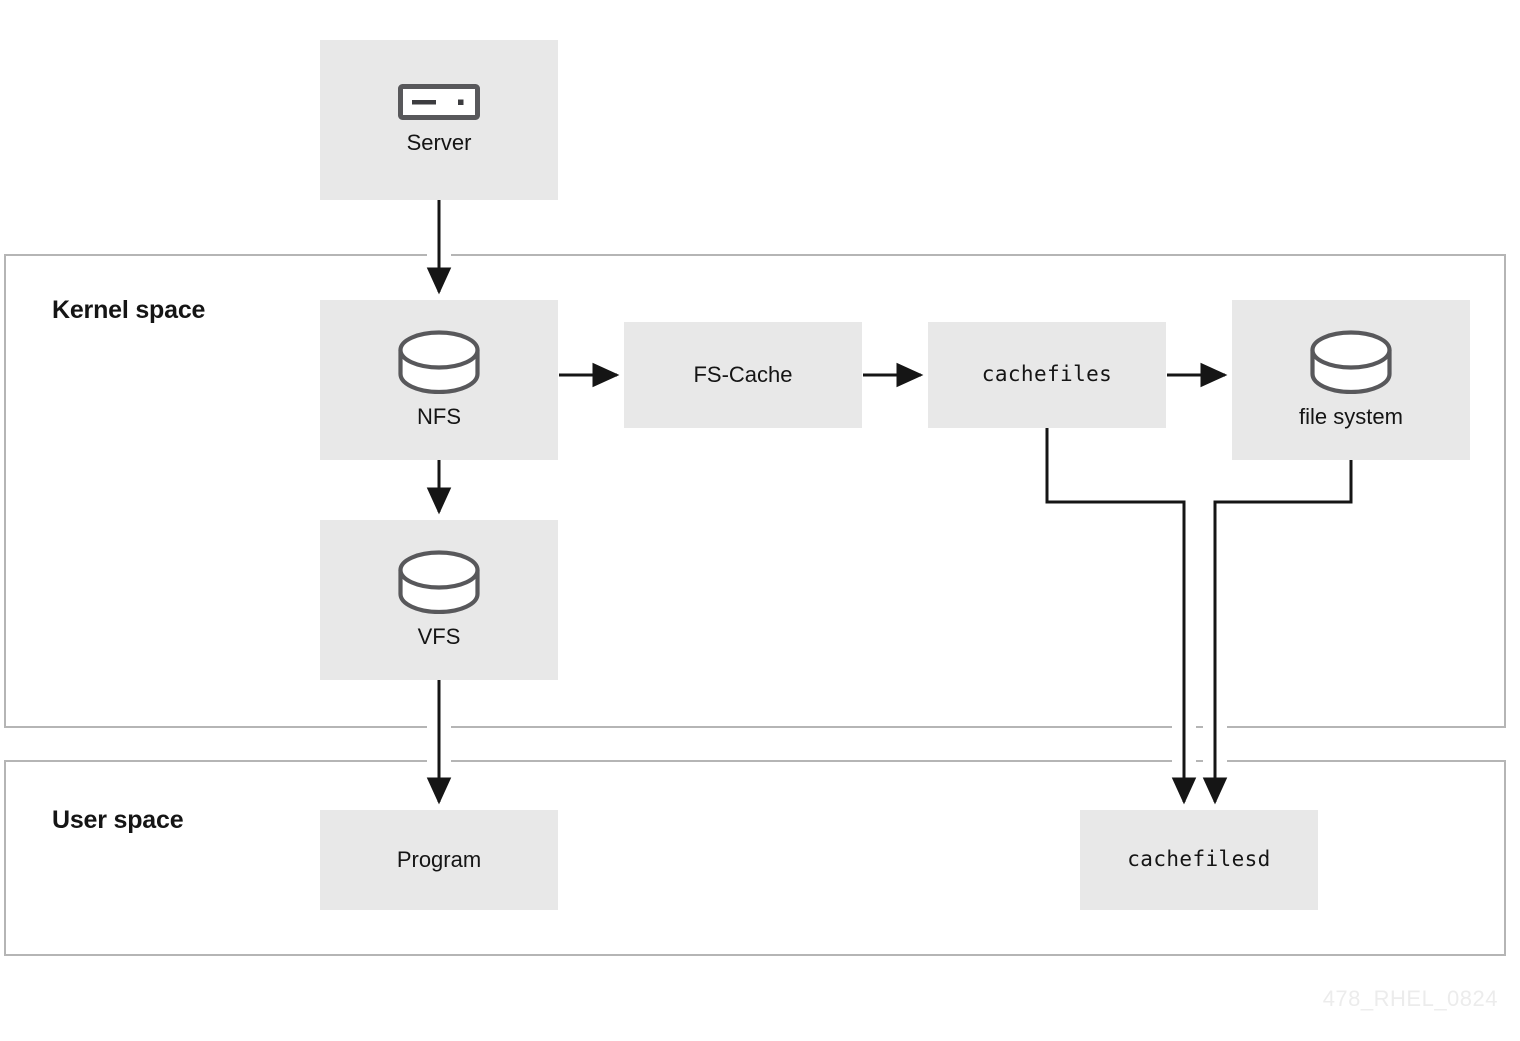 This screenshot has height=1041, width=1520. Describe the element at coordinates (439, 636) in the screenshot. I see `node-vfs-label: VFS` at that location.